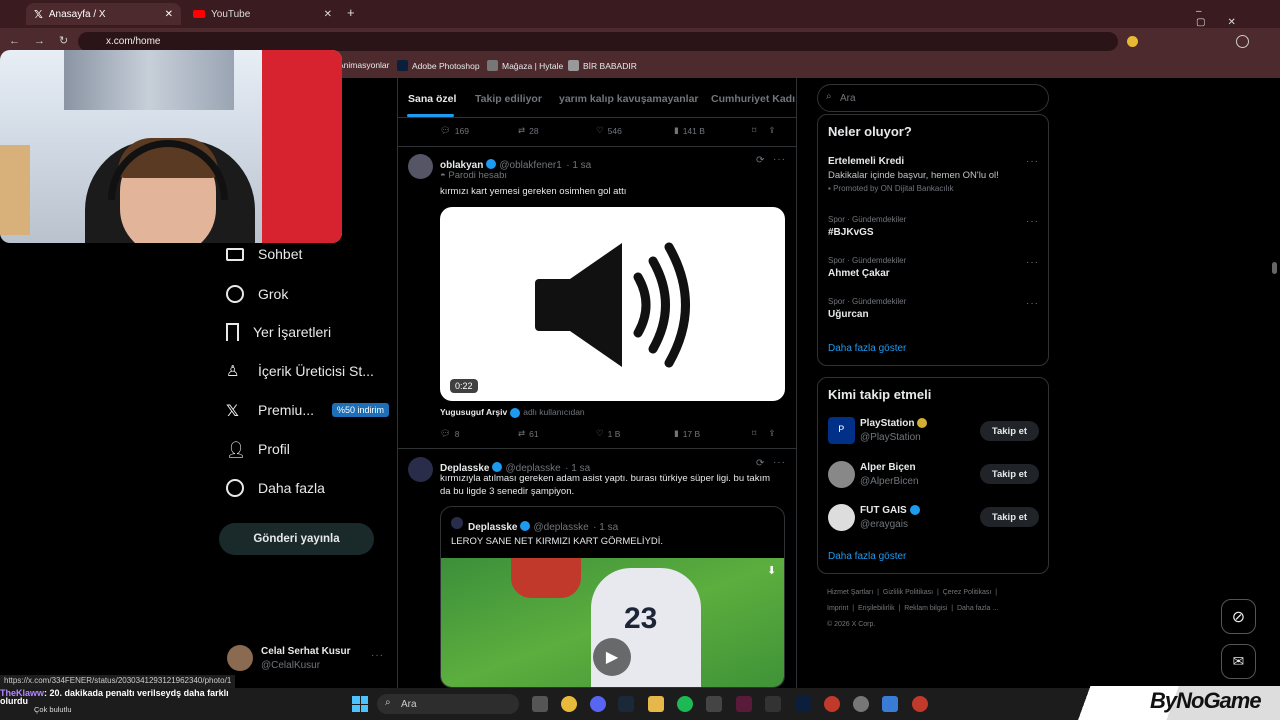 The width and height of the screenshot is (1280, 720). Describe the element at coordinates (861, 704) in the screenshot. I see `obs-icon` at that location.